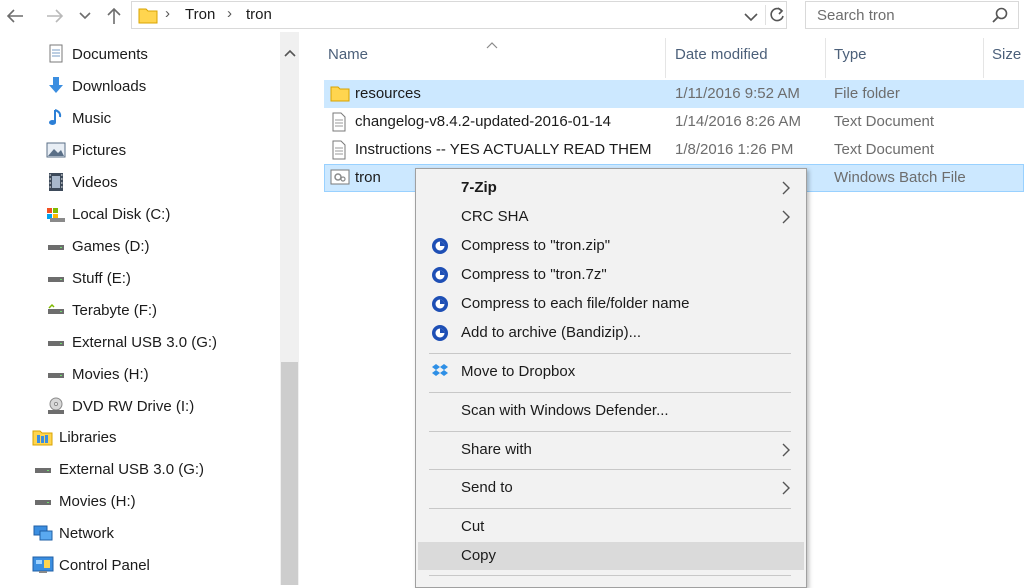 The image size is (1024, 588). I want to click on scroll-up-button, so click(290, 52).